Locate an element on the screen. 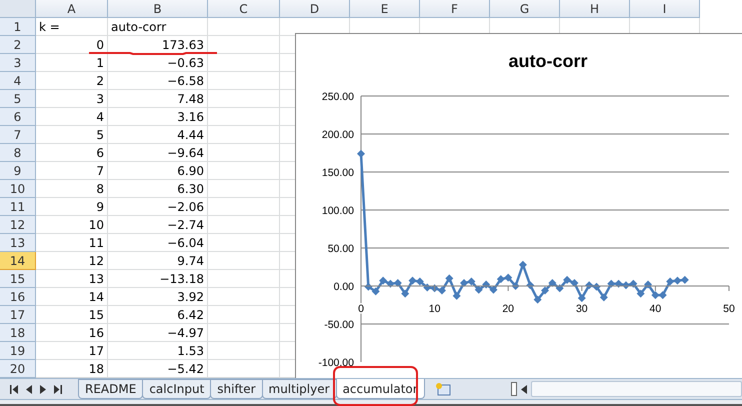 The width and height of the screenshot is (742, 406). table-cell: −6.58 is located at coordinates (158, 81).